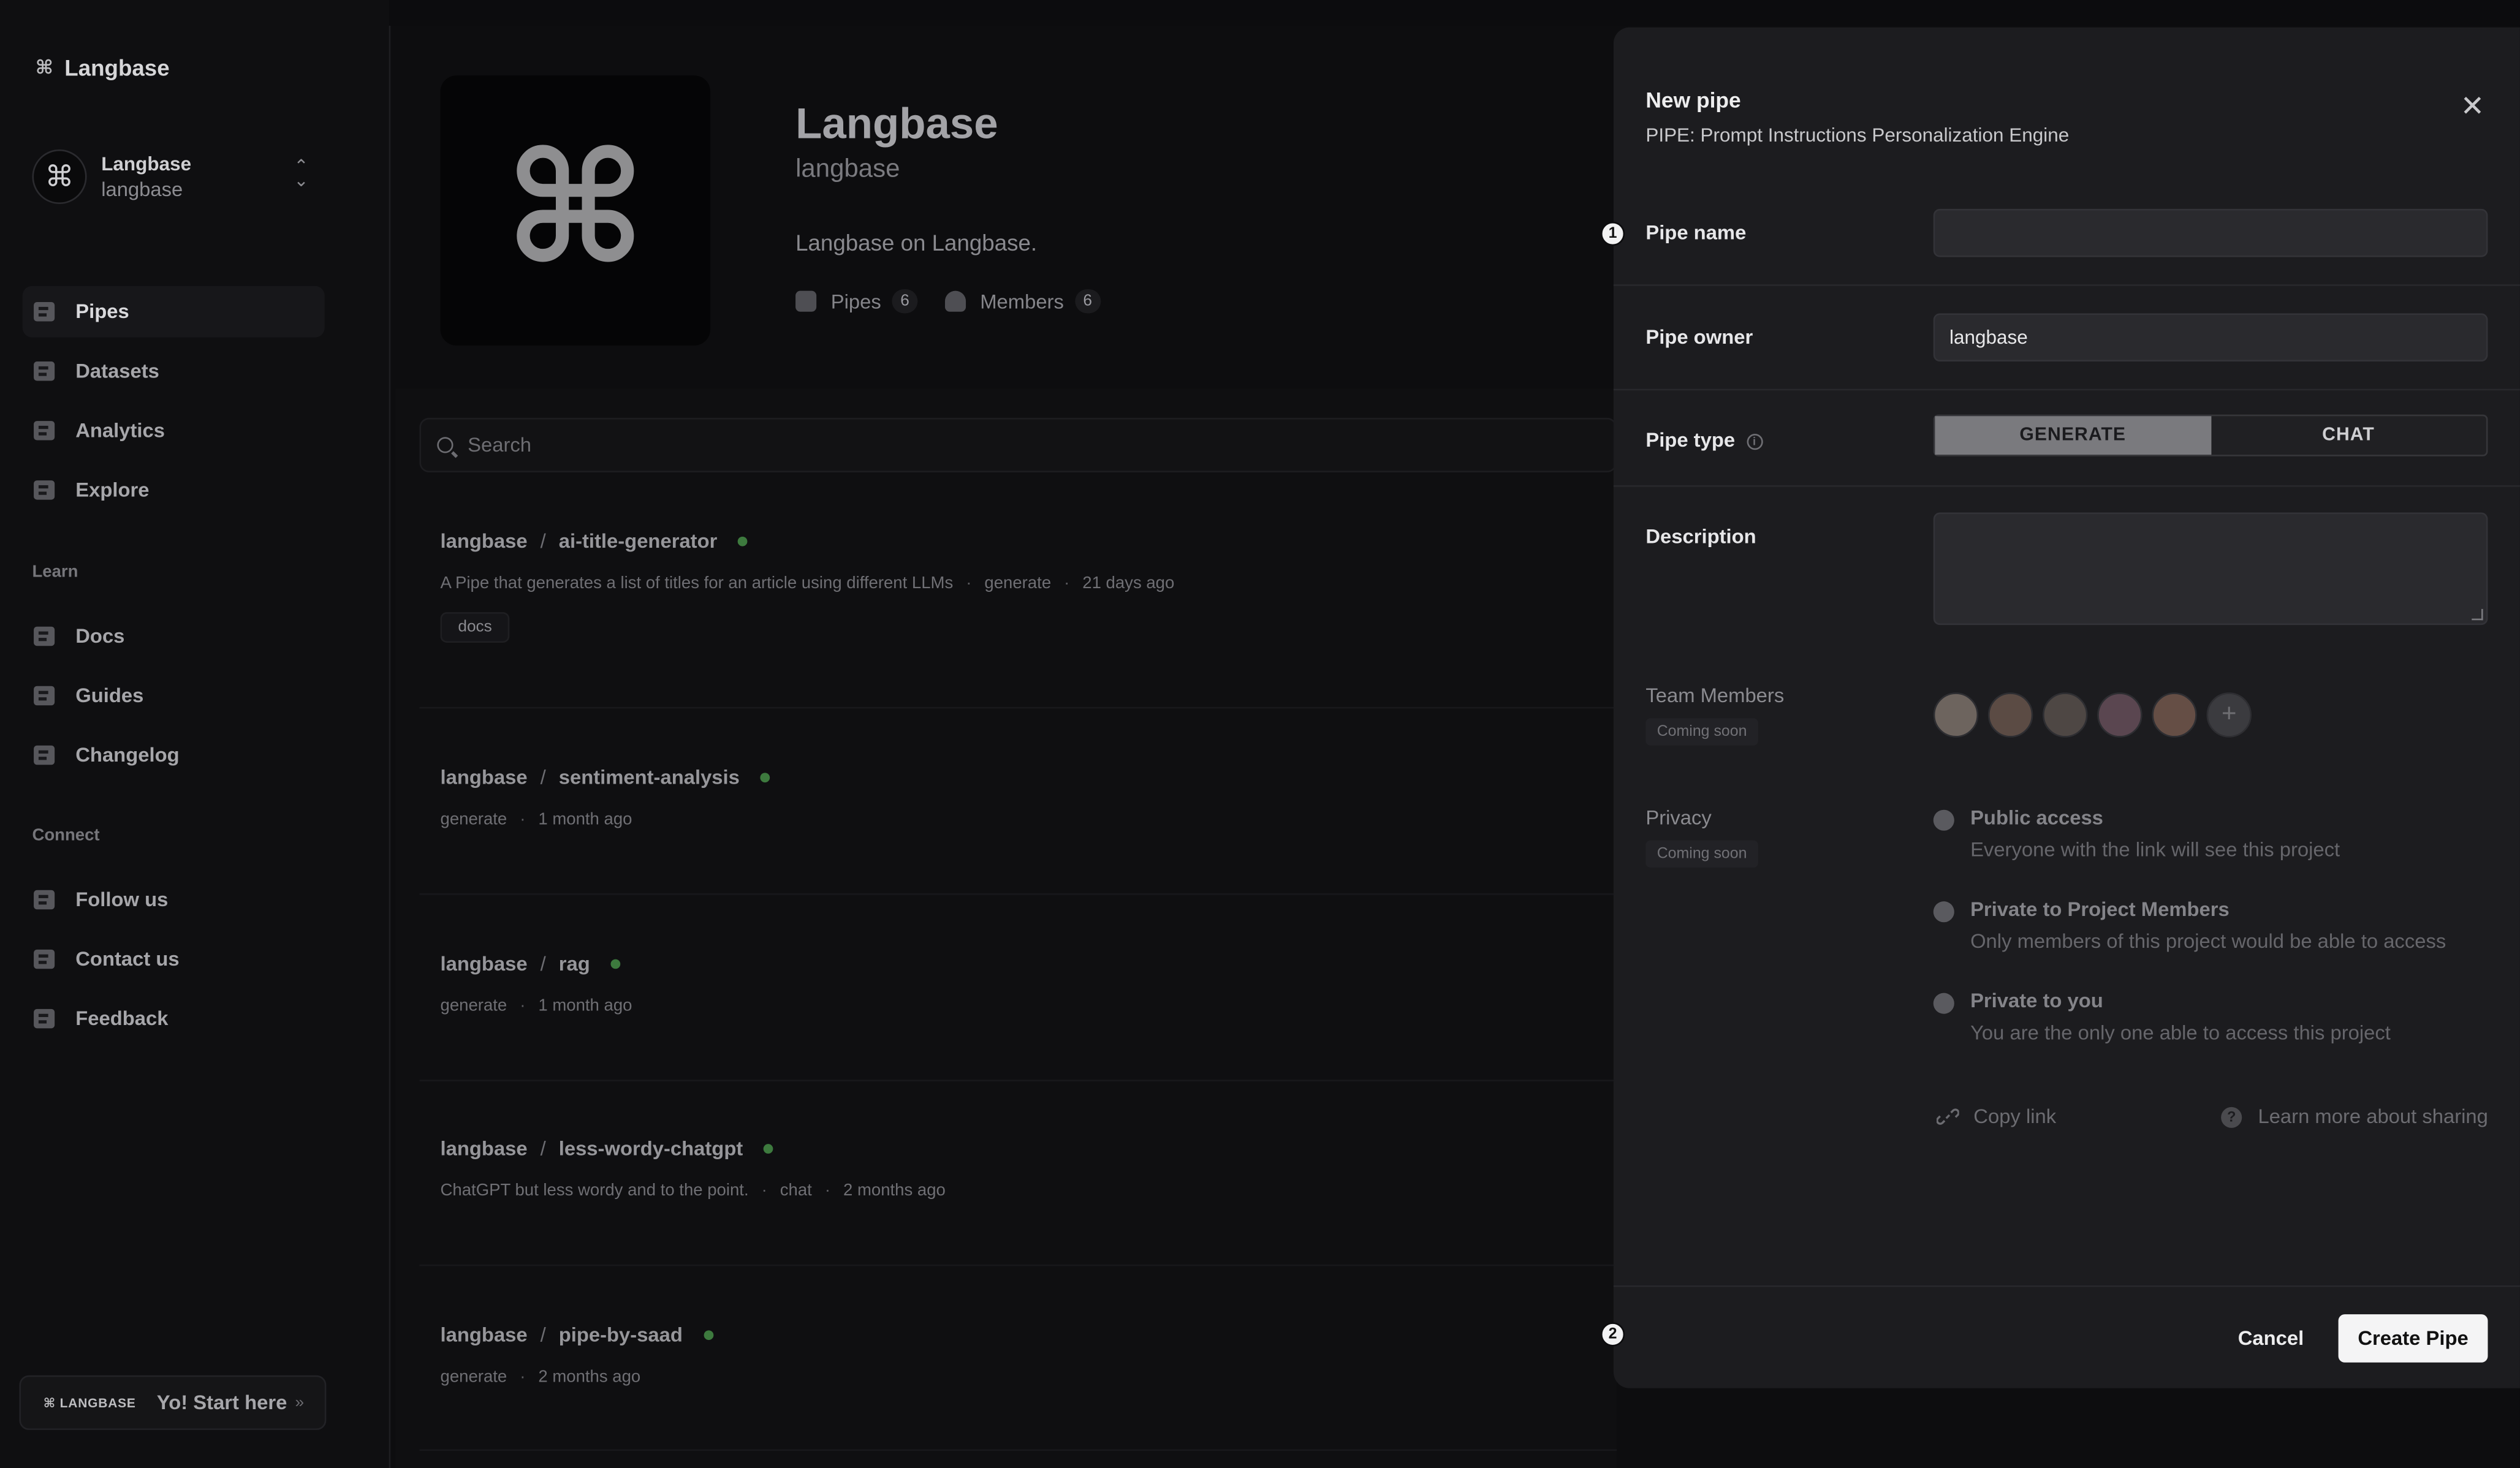 The height and width of the screenshot is (1468, 2520). I want to click on pipe-name: sentiment-analysis, so click(649, 777).